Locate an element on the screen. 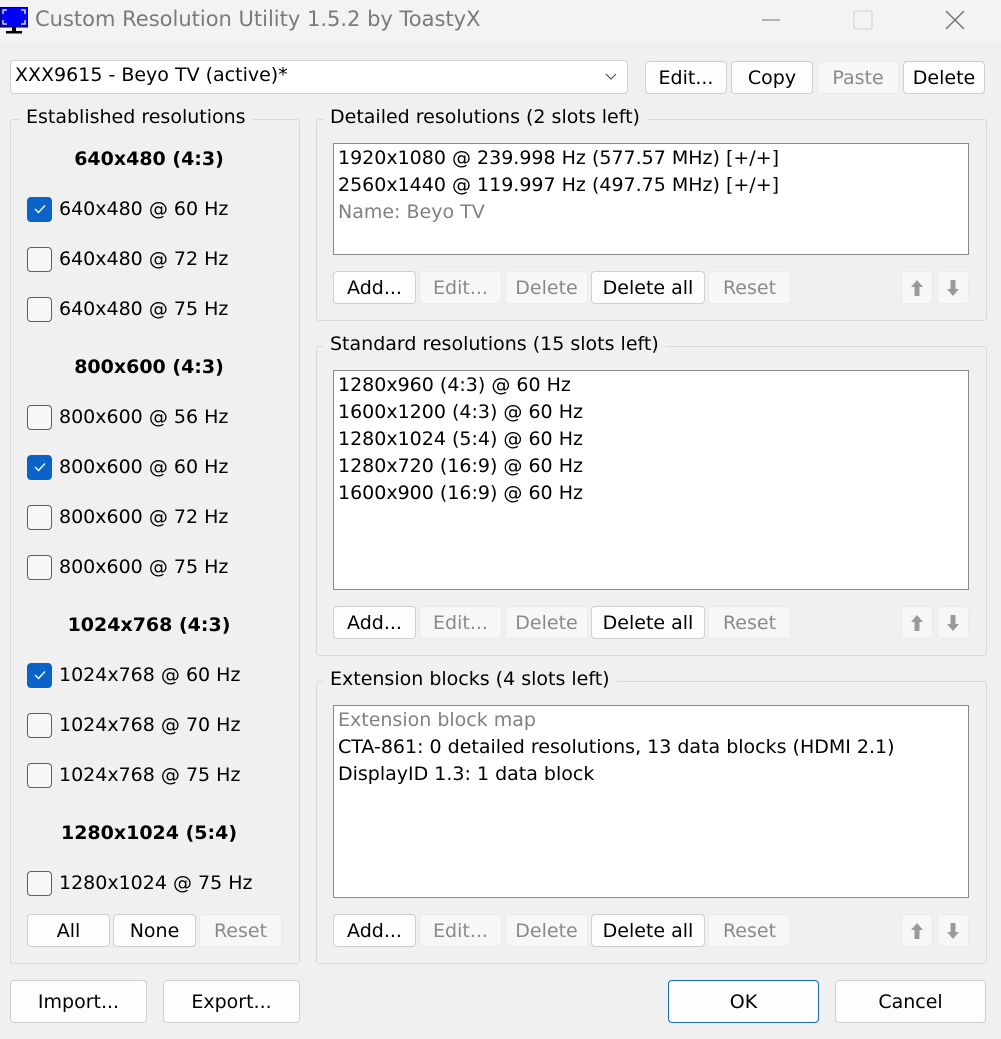  minimize-icon is located at coordinates (771, 20).